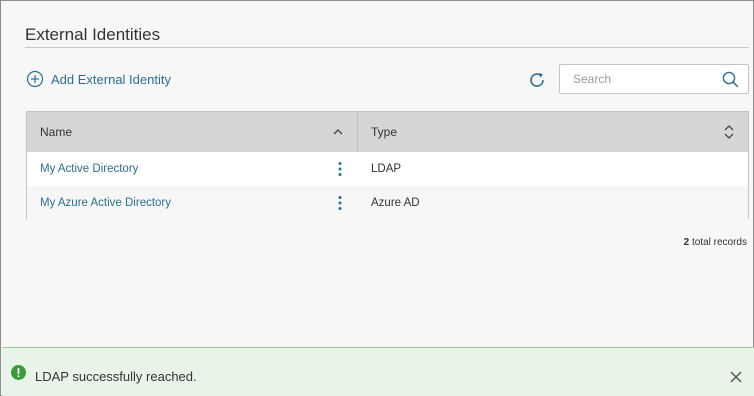  I want to click on refresh-button, so click(537, 80).